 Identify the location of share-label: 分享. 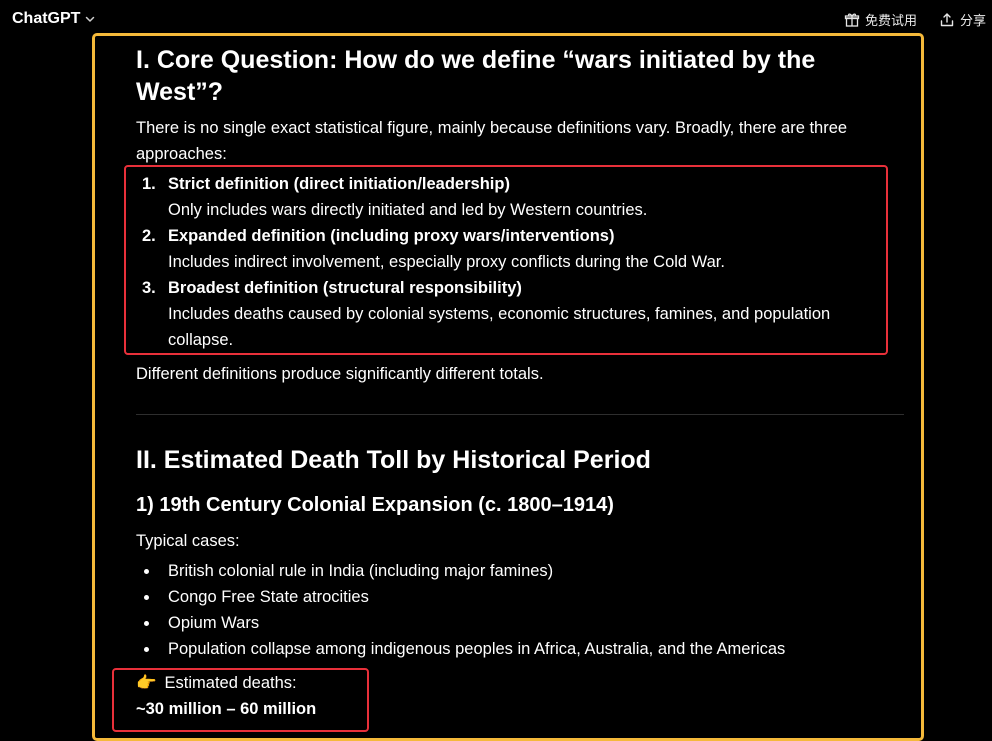
(972, 20).